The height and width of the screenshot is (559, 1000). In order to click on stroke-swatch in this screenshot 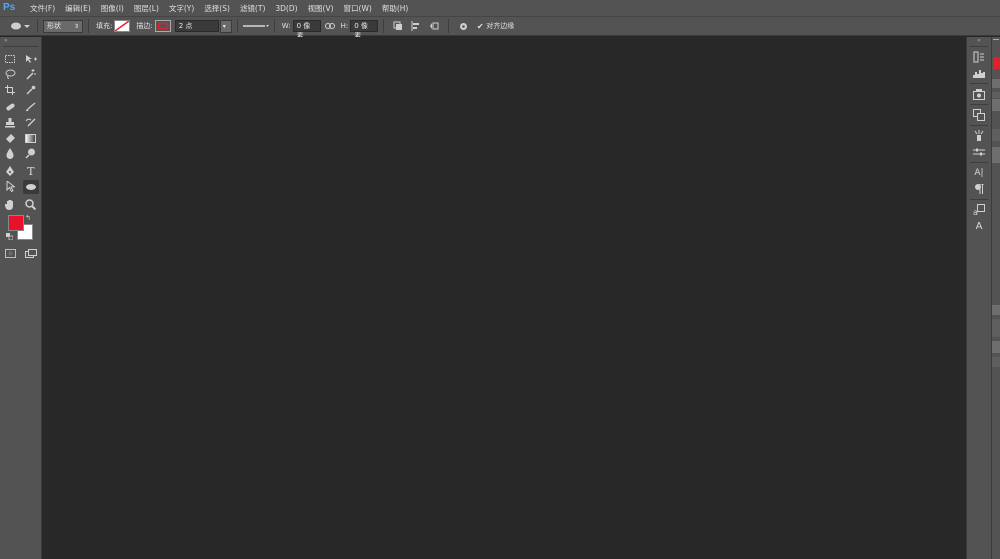, I will do `click(162, 26)`.